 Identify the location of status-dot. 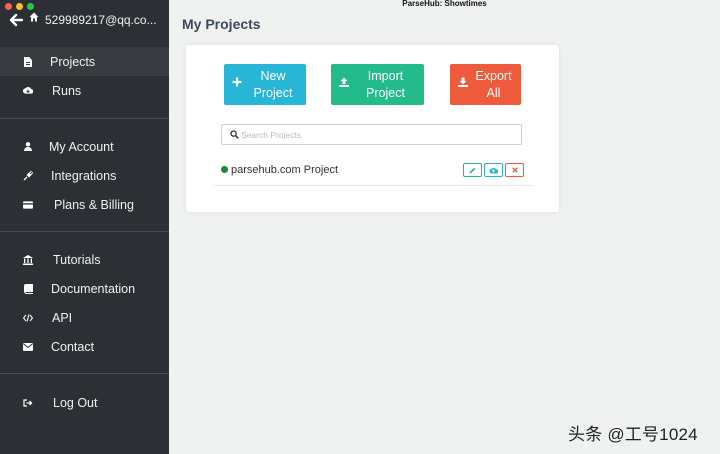
(224, 169).